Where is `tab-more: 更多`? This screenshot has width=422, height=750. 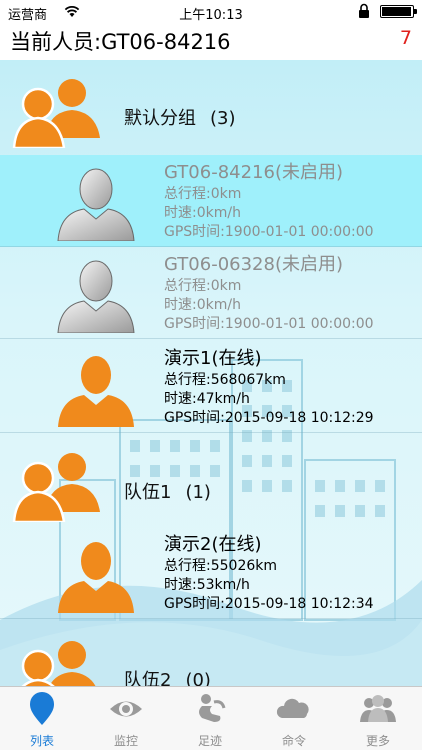 tab-more: 更多 is located at coordinates (378, 718).